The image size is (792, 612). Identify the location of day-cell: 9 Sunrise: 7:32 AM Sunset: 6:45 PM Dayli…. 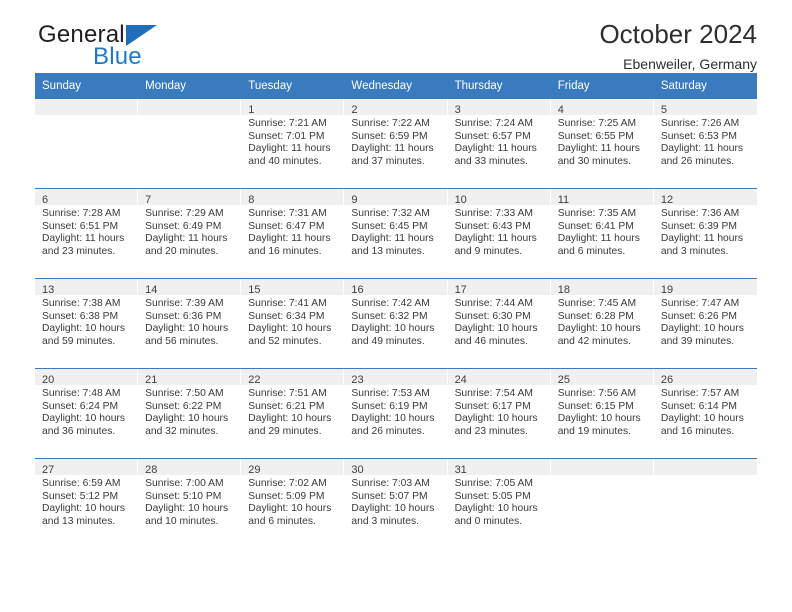
(396, 233).